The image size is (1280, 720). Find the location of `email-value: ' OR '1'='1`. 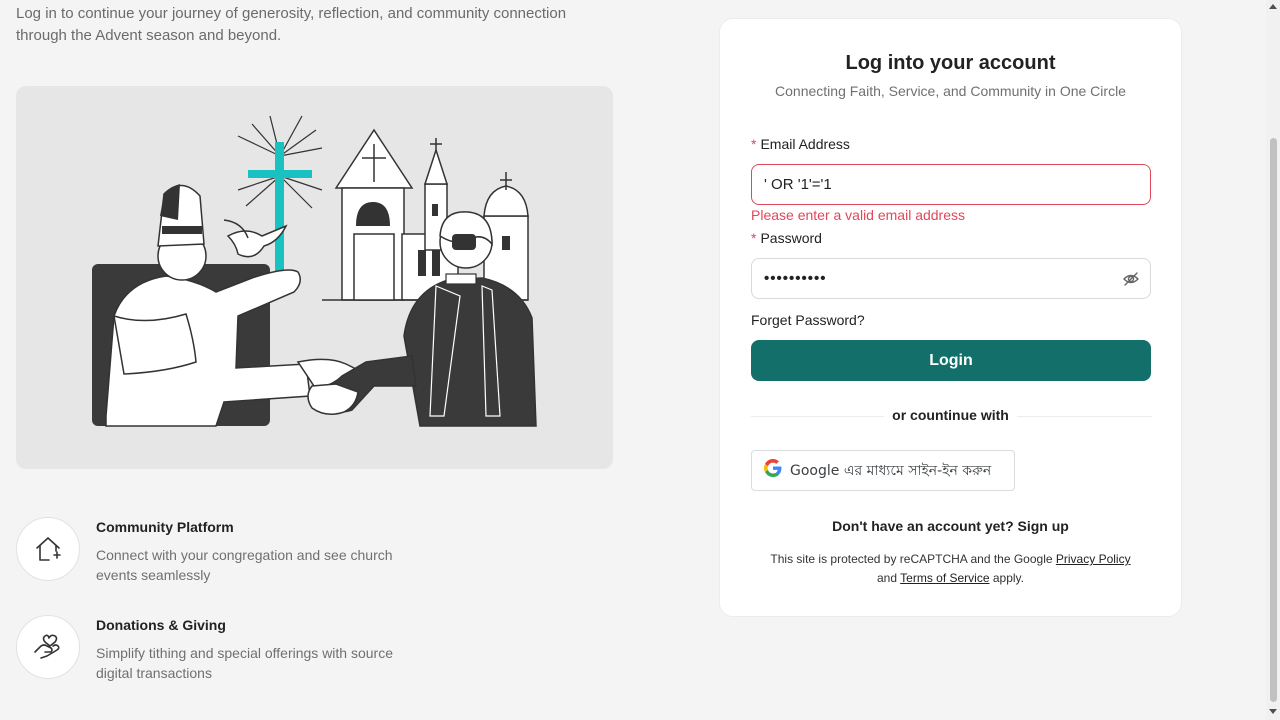

email-value: ' OR '1'='1 is located at coordinates (798, 184).